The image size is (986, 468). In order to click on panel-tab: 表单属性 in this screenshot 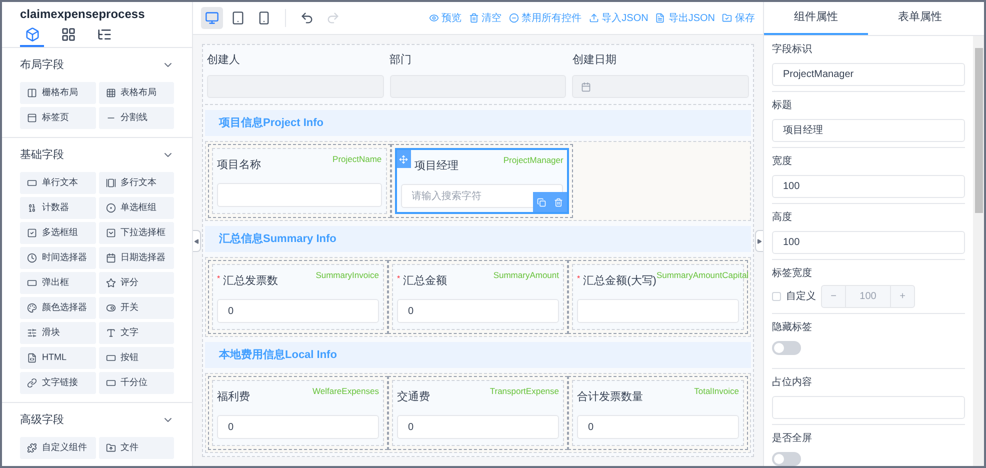, I will do `click(920, 18)`.